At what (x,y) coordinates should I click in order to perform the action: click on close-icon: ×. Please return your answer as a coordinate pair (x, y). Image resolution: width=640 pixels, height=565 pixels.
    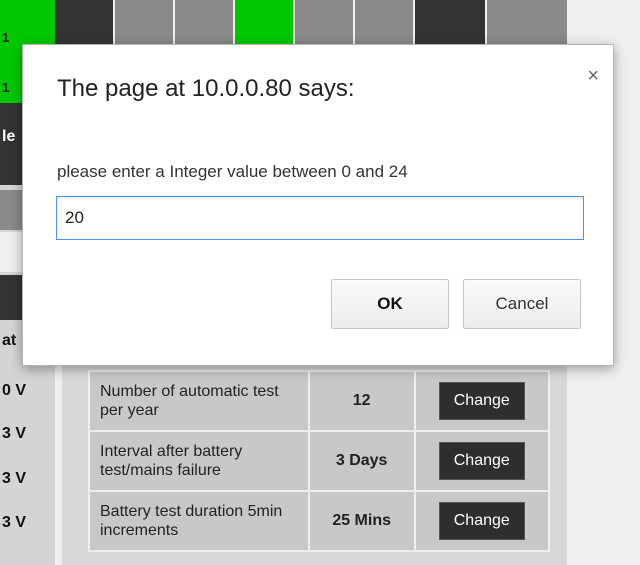
    Looking at the image, I should click on (593, 76).